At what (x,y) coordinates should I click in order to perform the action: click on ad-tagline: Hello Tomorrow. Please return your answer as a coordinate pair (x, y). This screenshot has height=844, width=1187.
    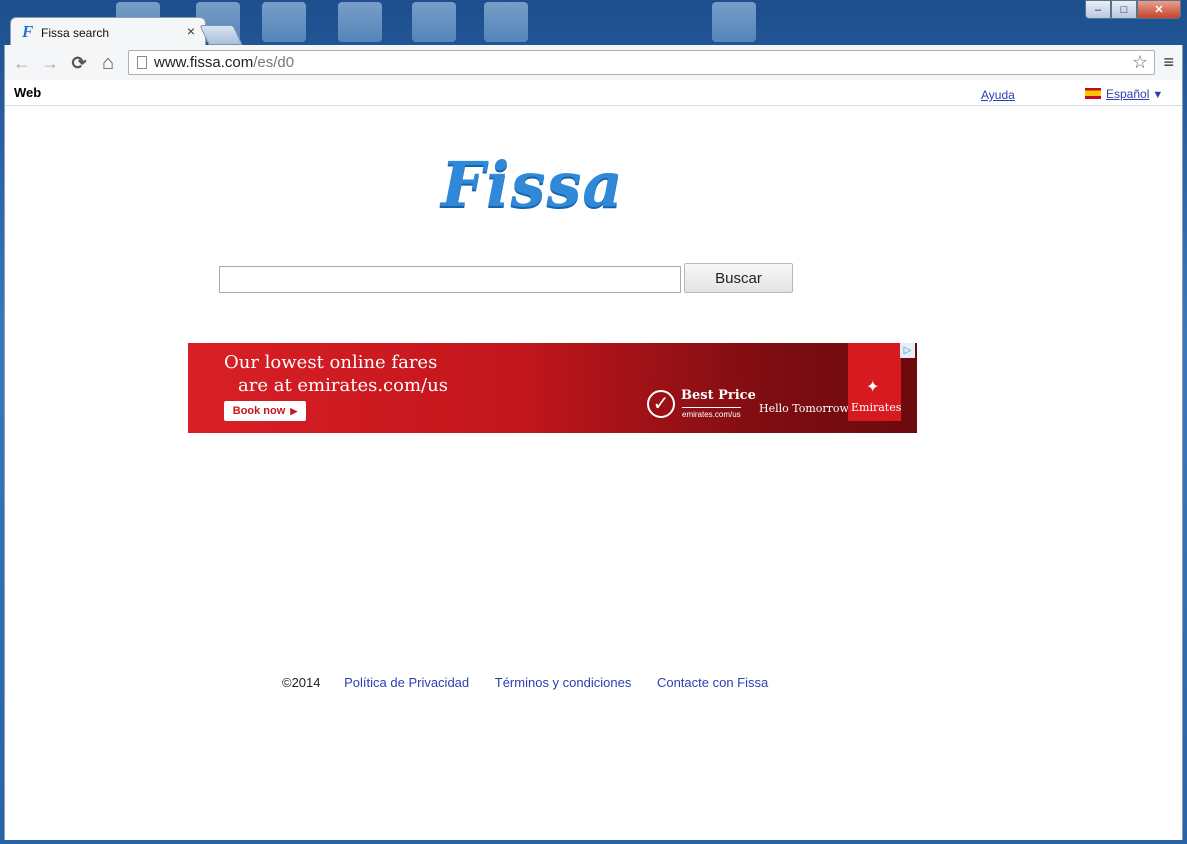
    Looking at the image, I should click on (804, 408).